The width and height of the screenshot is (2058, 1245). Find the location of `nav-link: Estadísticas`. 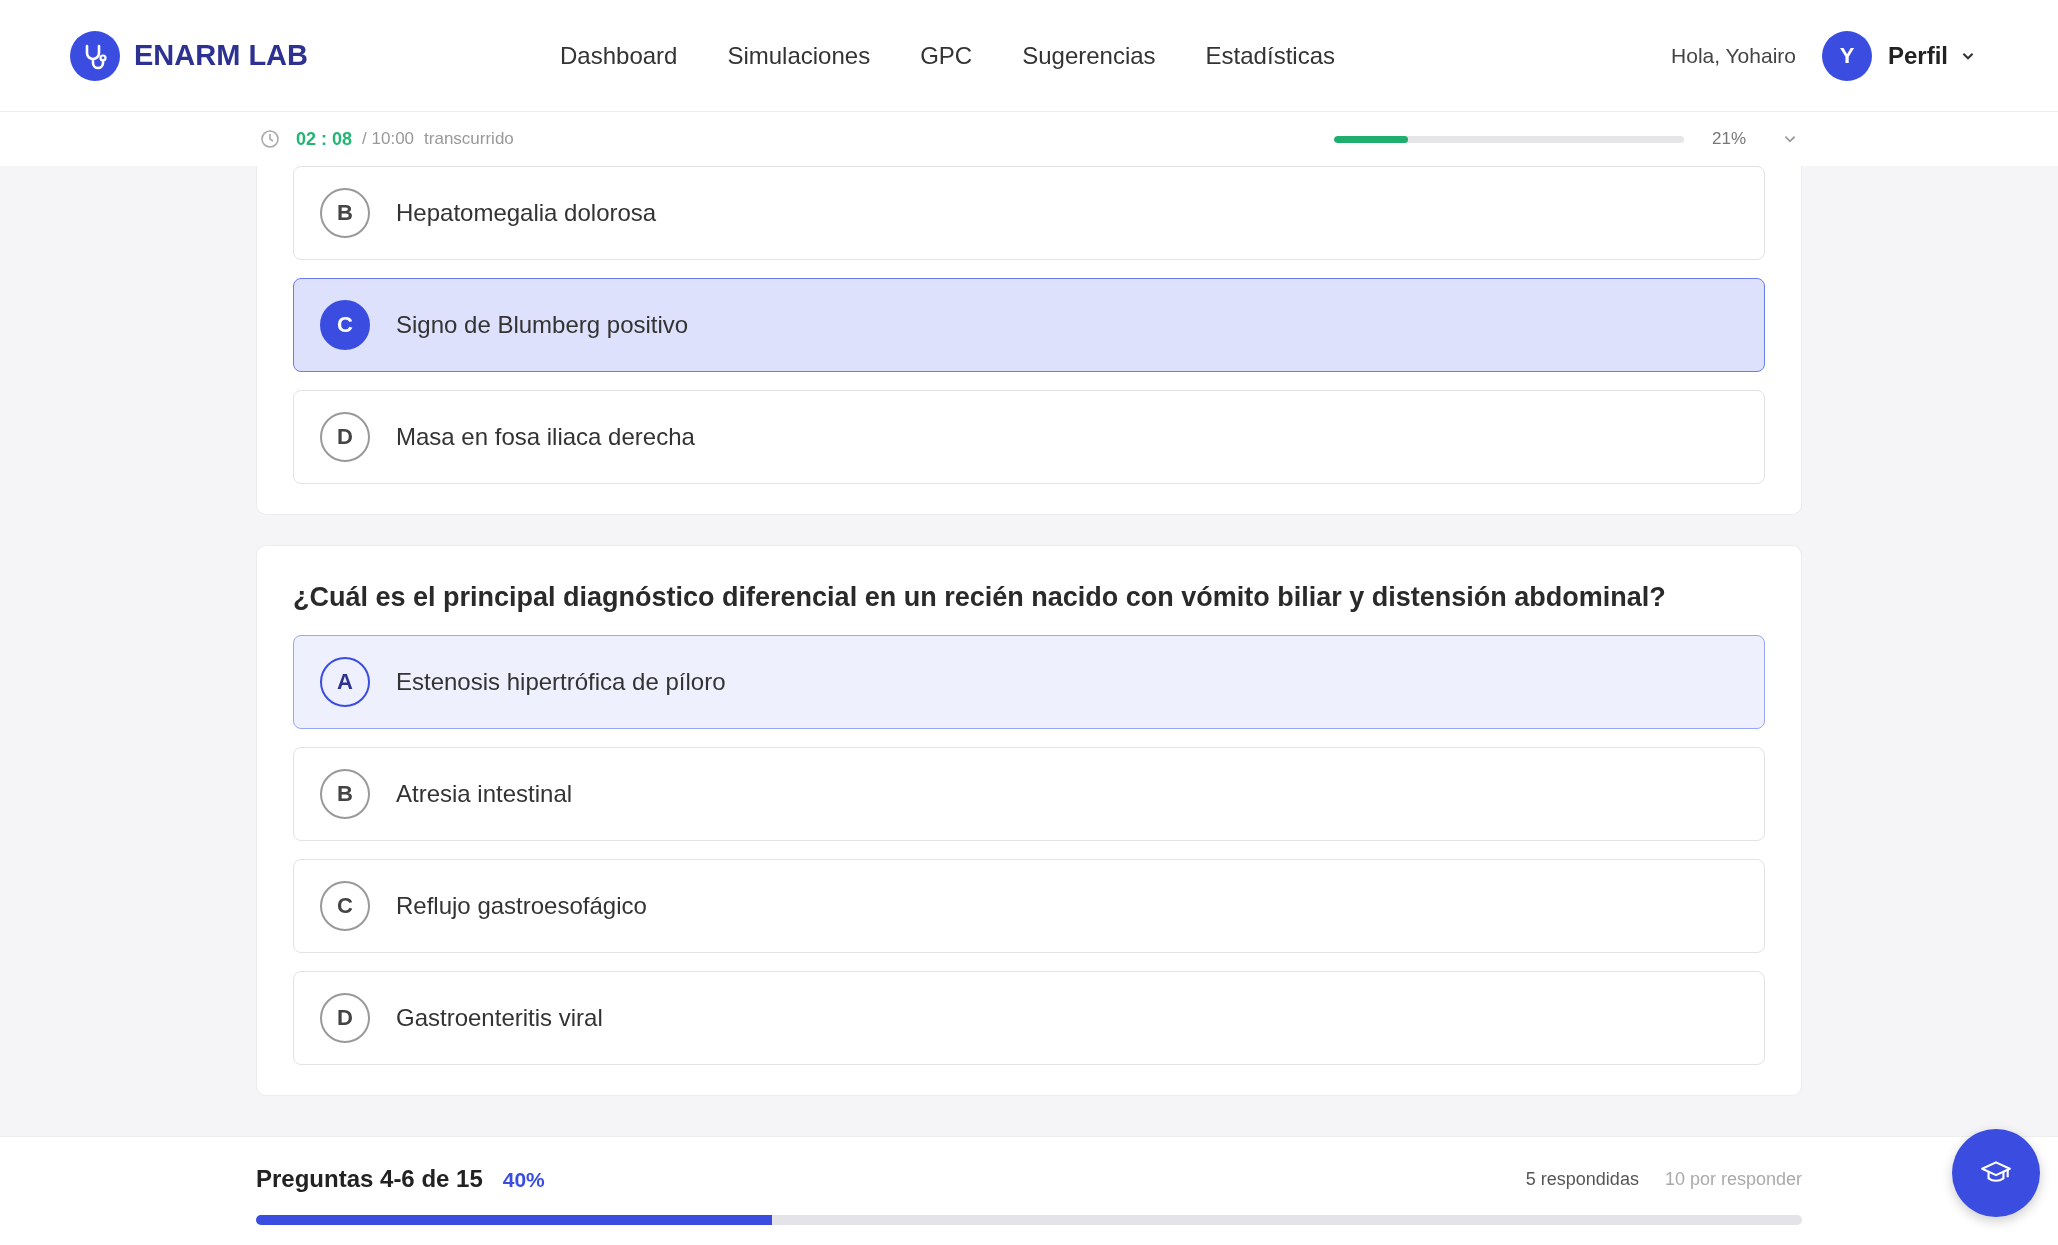

nav-link: Estadísticas is located at coordinates (1270, 55).